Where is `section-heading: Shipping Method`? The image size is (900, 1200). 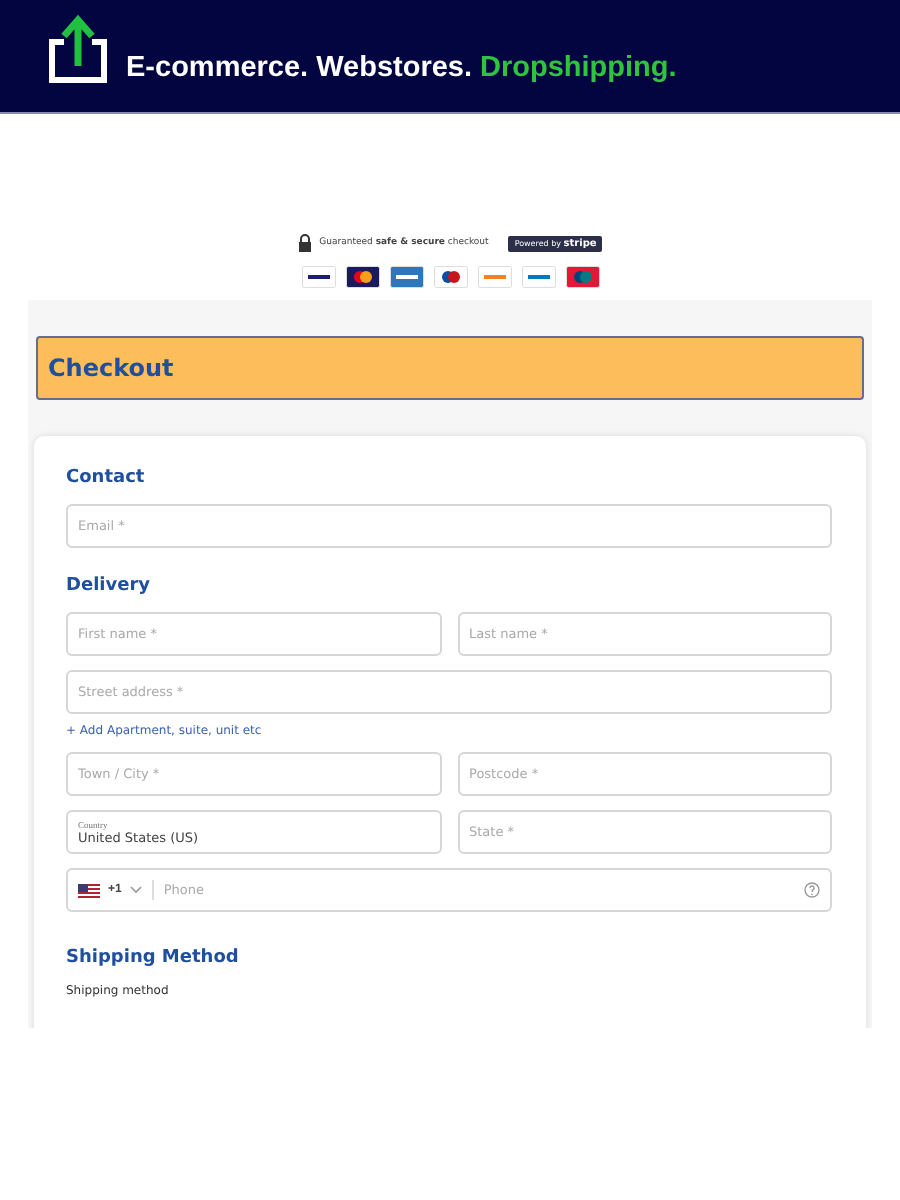
section-heading: Shipping Method is located at coordinates (153, 958).